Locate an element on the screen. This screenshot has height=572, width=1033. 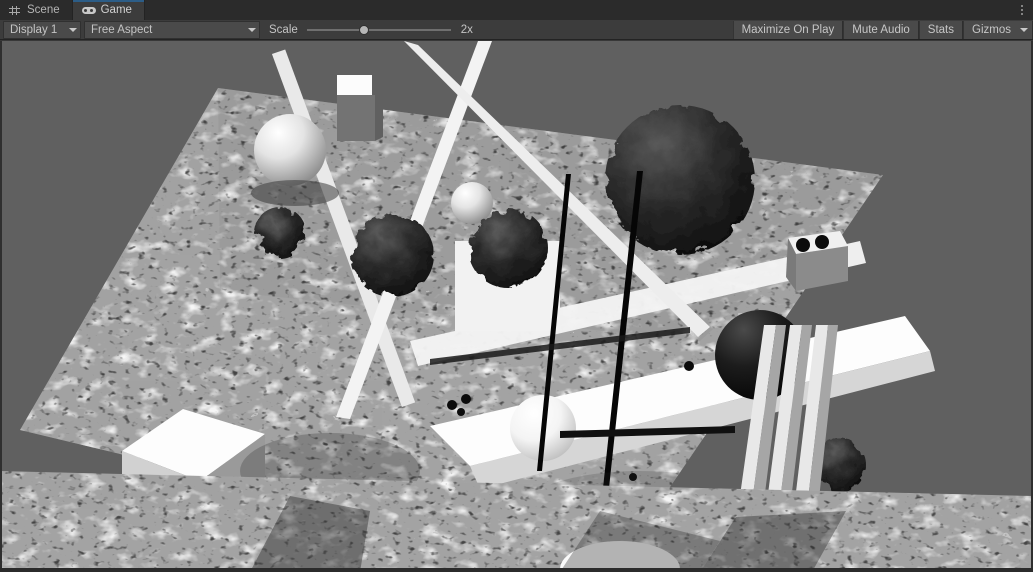
stats-label: Stats is located at coordinates (941, 29).